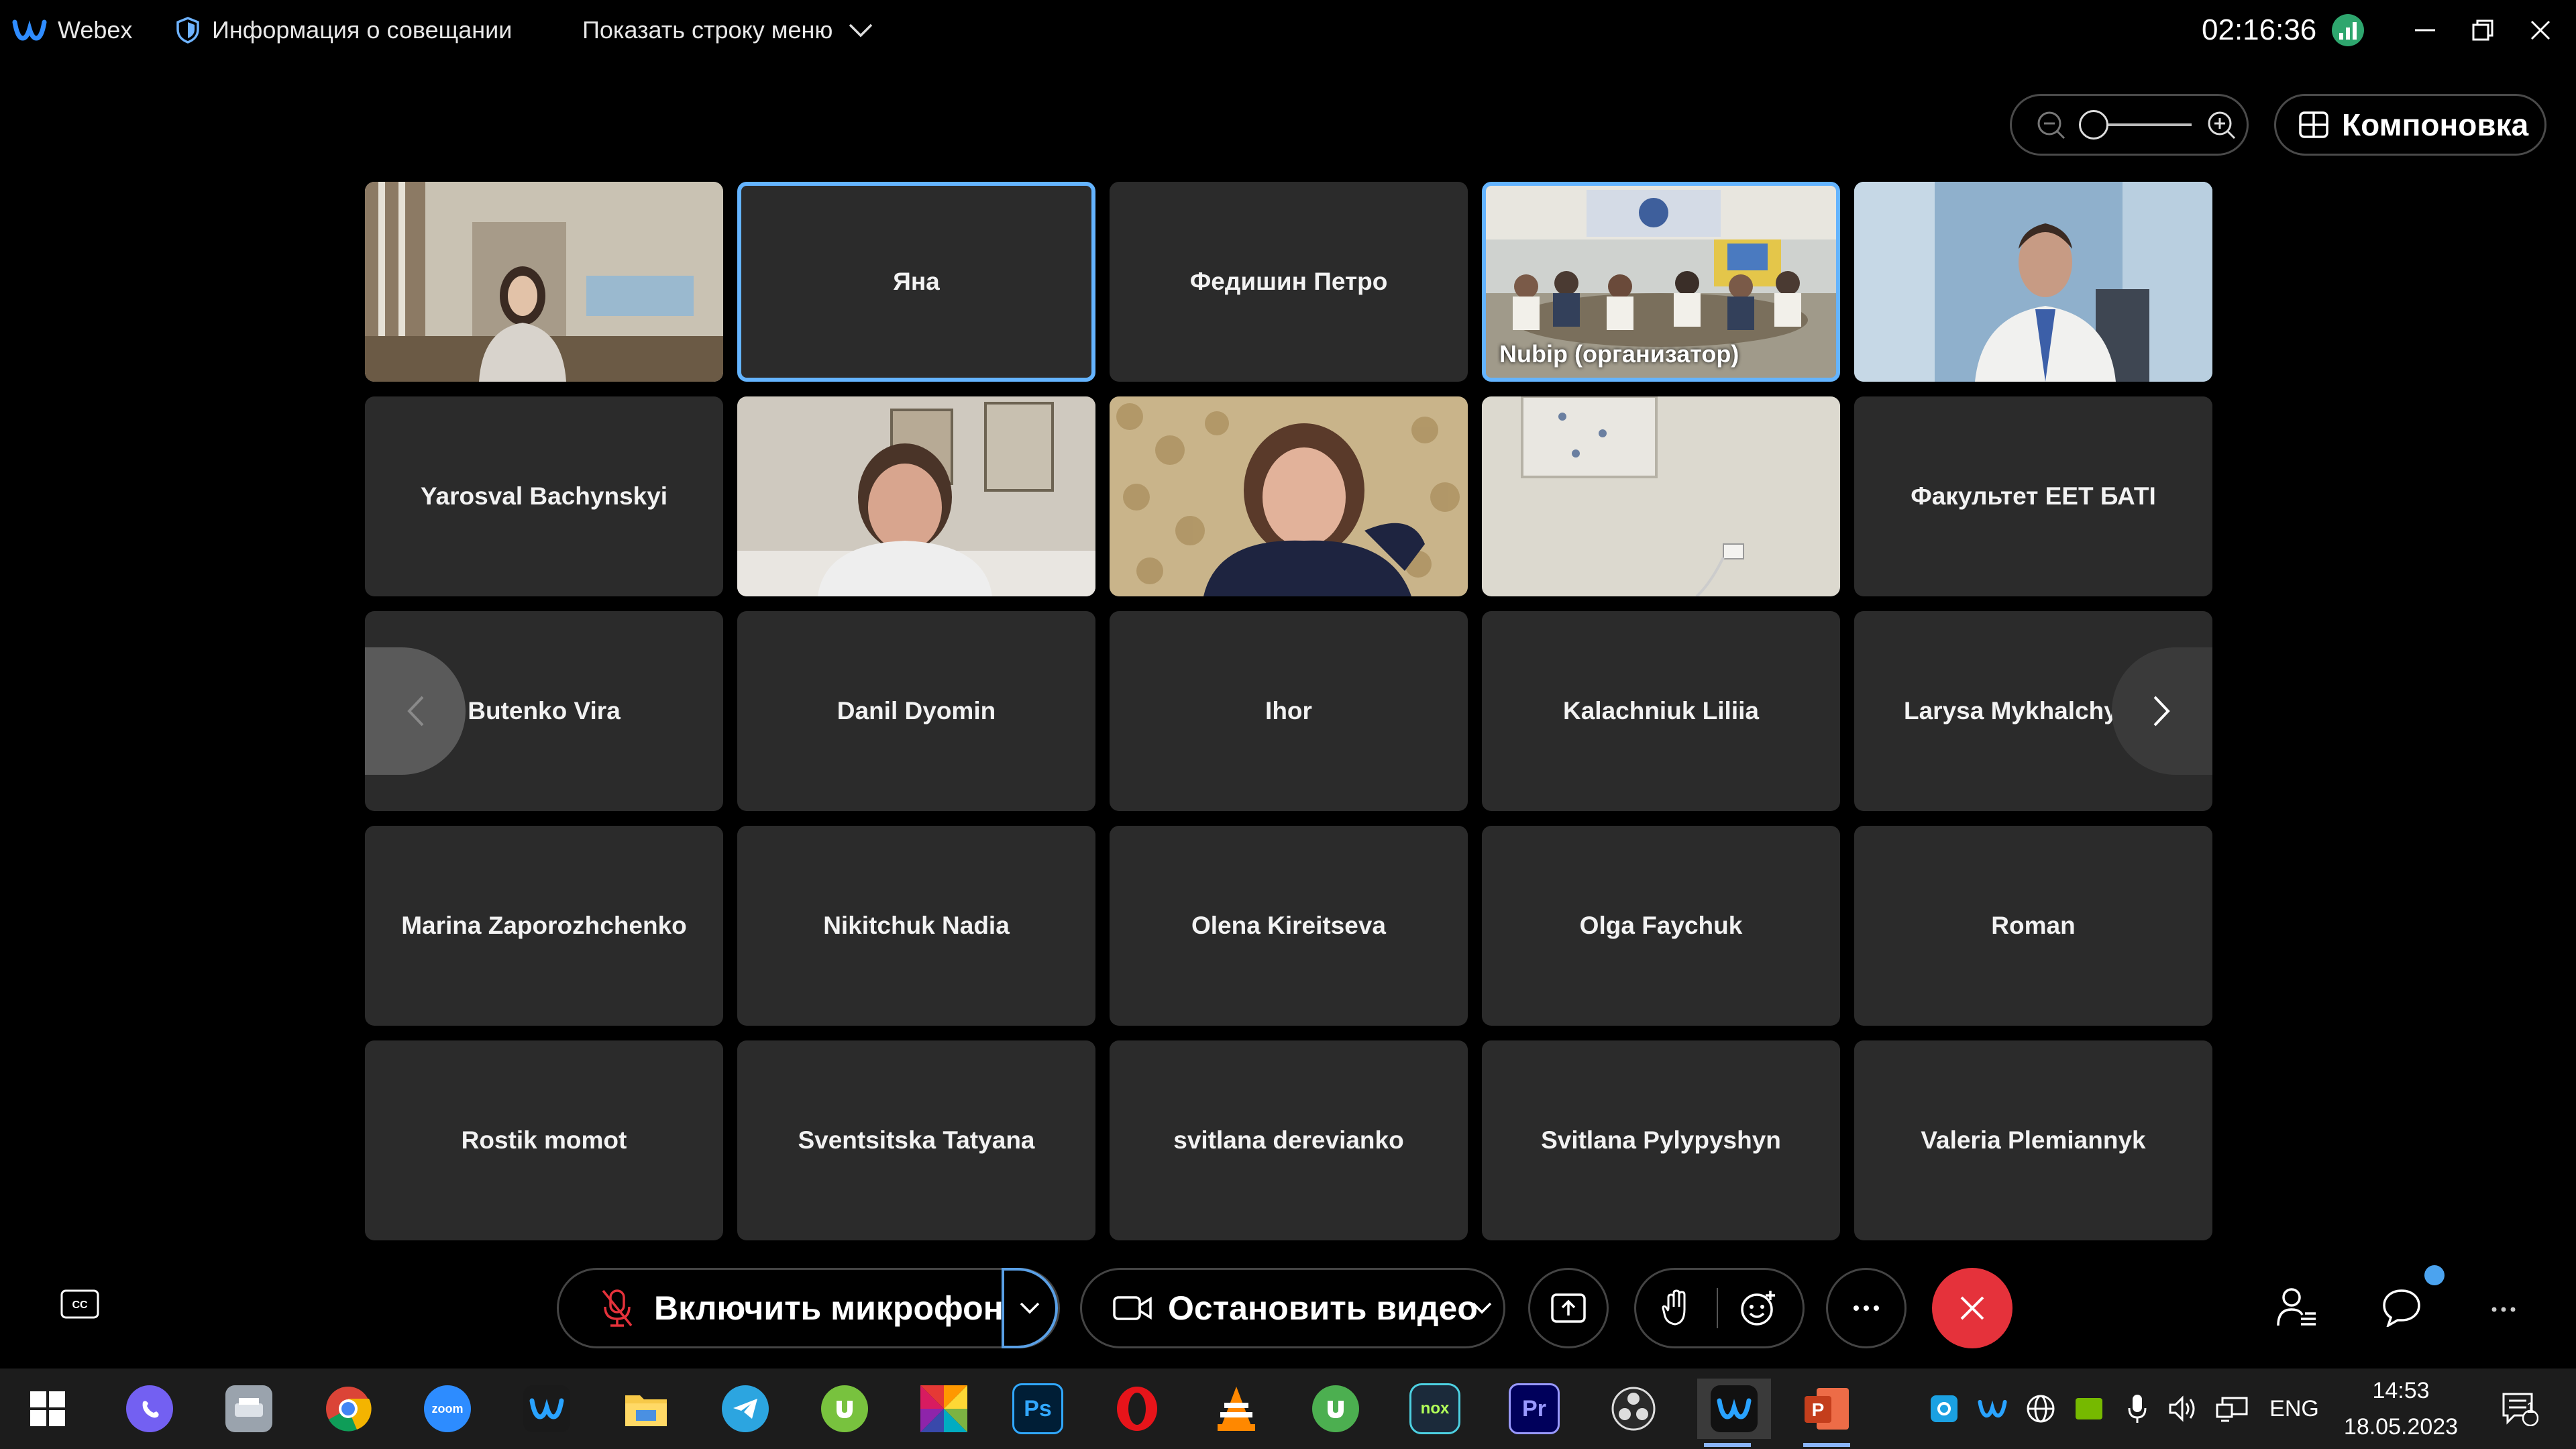 Image resolution: width=2576 pixels, height=1449 pixels. I want to click on stop-video-button: Остановить видео, so click(1280, 1308).